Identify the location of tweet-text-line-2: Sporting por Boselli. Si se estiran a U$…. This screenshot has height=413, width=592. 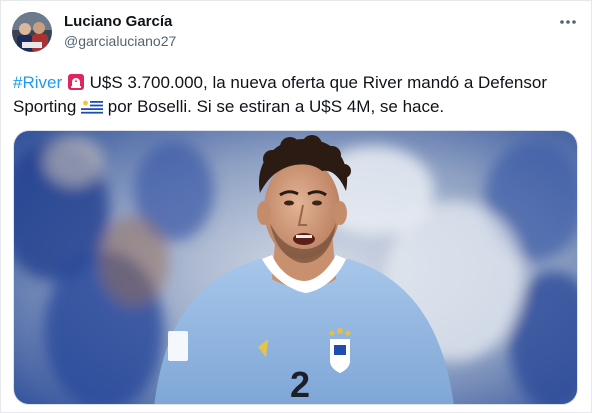
(295, 107).